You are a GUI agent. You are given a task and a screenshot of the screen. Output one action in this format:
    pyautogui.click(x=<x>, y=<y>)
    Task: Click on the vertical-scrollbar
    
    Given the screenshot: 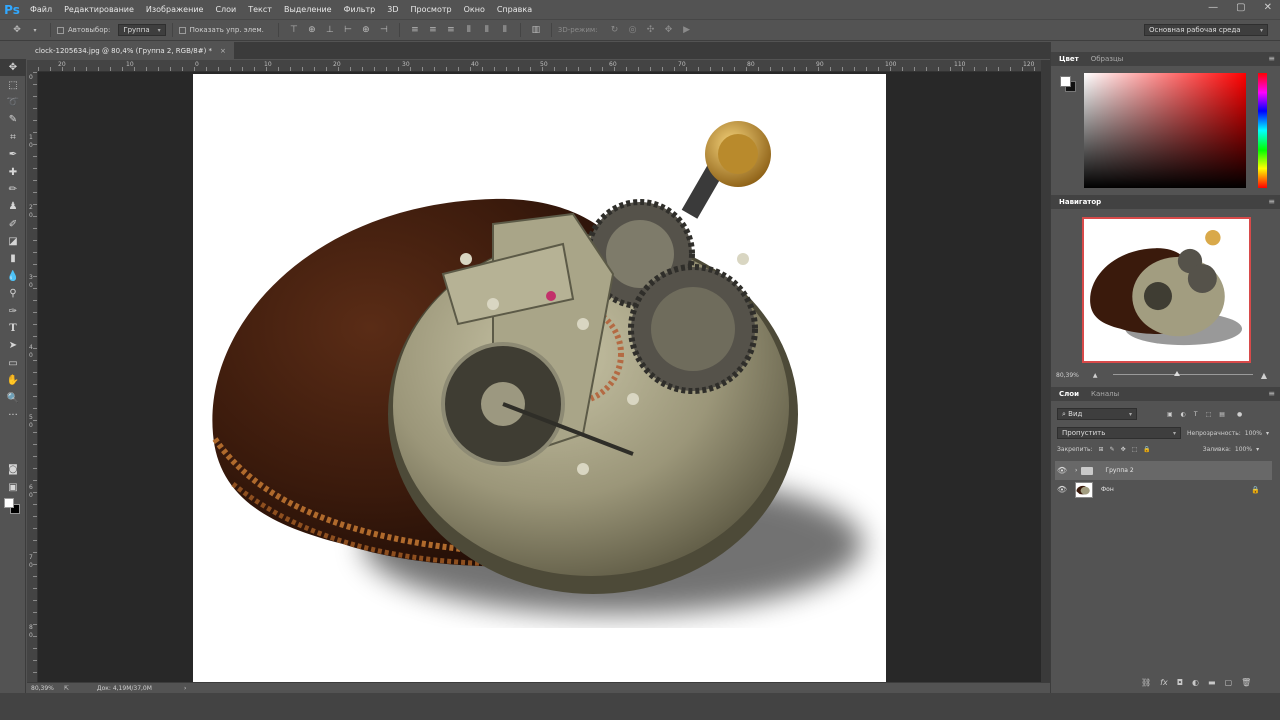 What is the action you would take?
    pyautogui.click(x=1045, y=371)
    